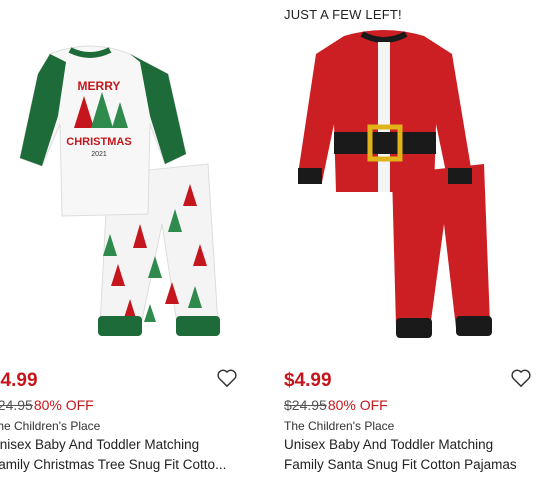  I want to click on svg-text: CHRISTMAS, so click(98, 142).